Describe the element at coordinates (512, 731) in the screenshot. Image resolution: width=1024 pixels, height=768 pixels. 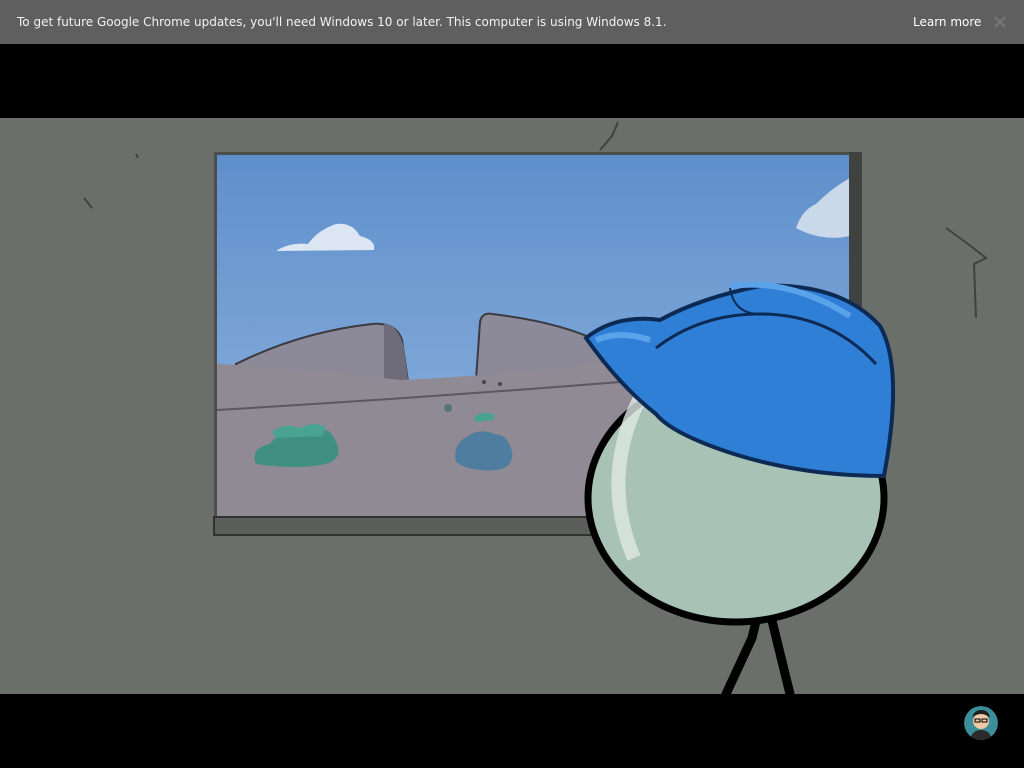
I see `letterbox-bottom` at that location.